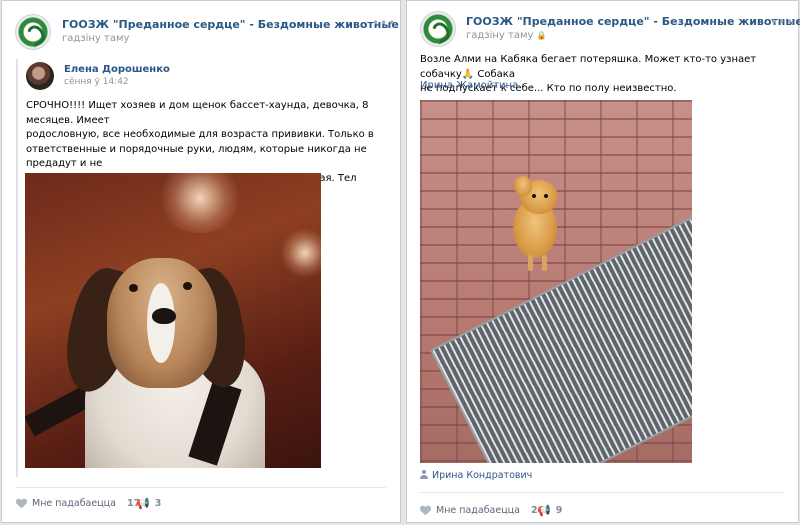 This screenshot has height=525, width=800. What do you see at coordinates (559, 510) in the screenshot?
I see `share-count: 9` at bounding box center [559, 510].